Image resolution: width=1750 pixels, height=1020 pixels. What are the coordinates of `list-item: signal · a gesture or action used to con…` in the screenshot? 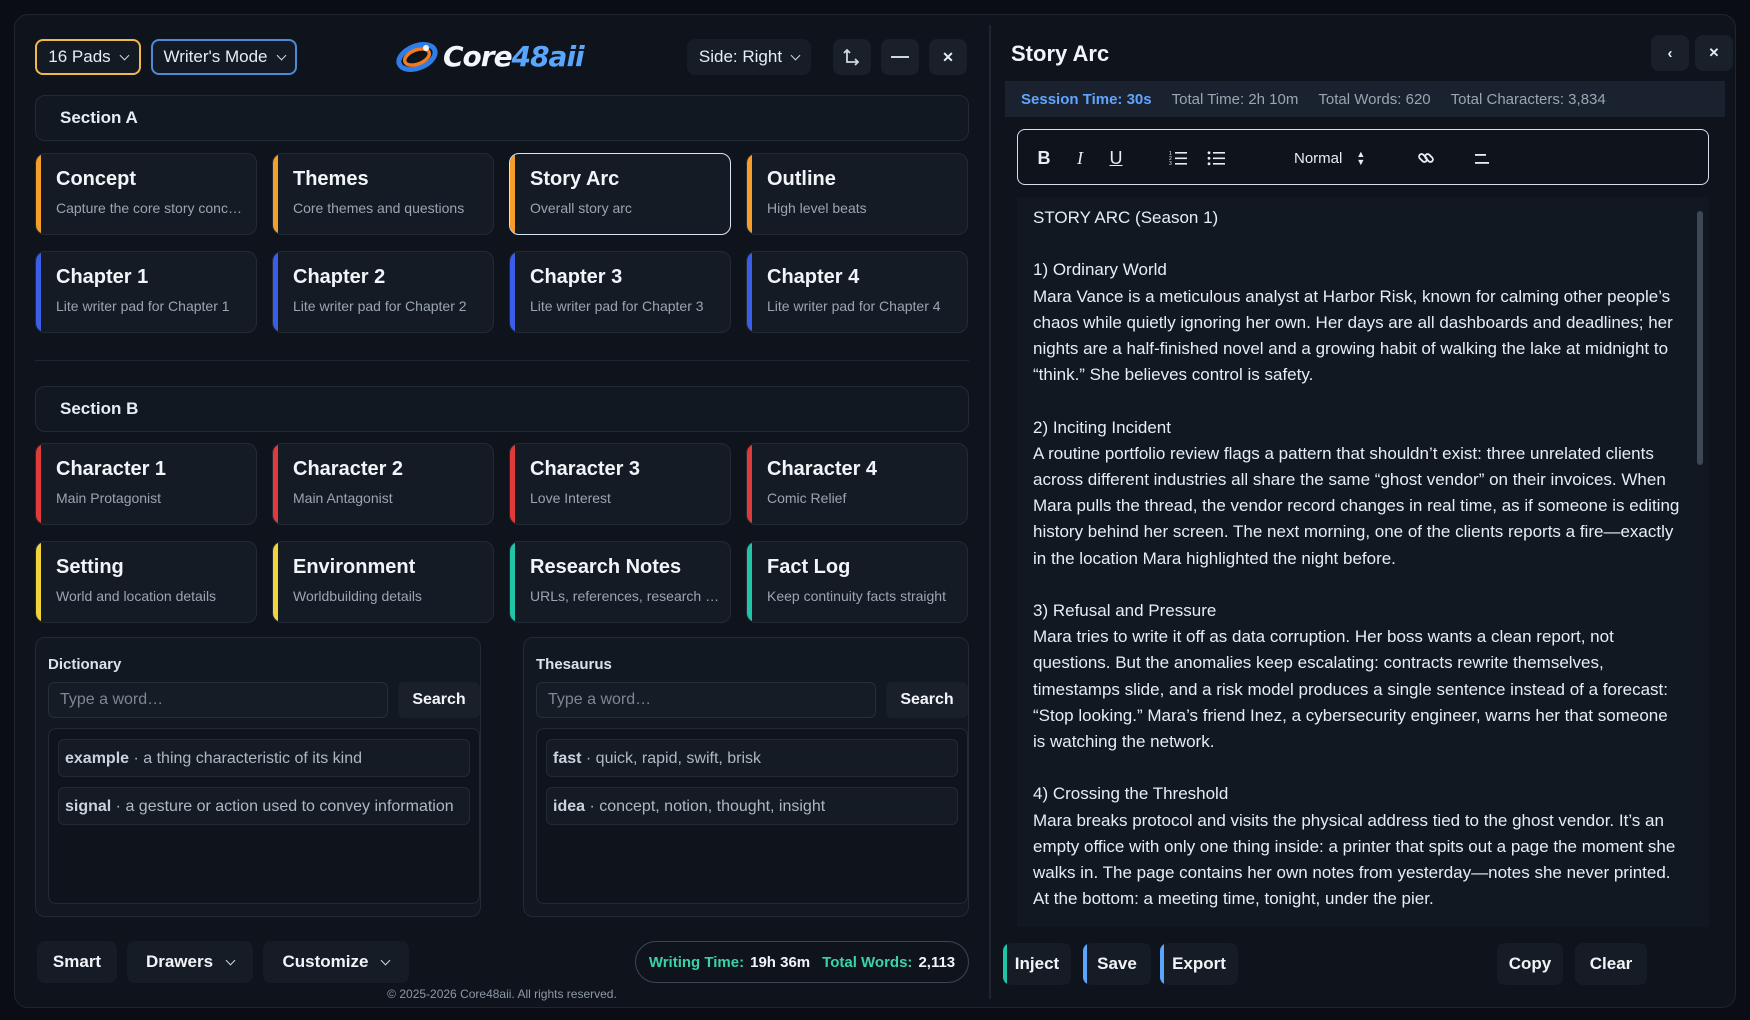 It's located at (264, 806).